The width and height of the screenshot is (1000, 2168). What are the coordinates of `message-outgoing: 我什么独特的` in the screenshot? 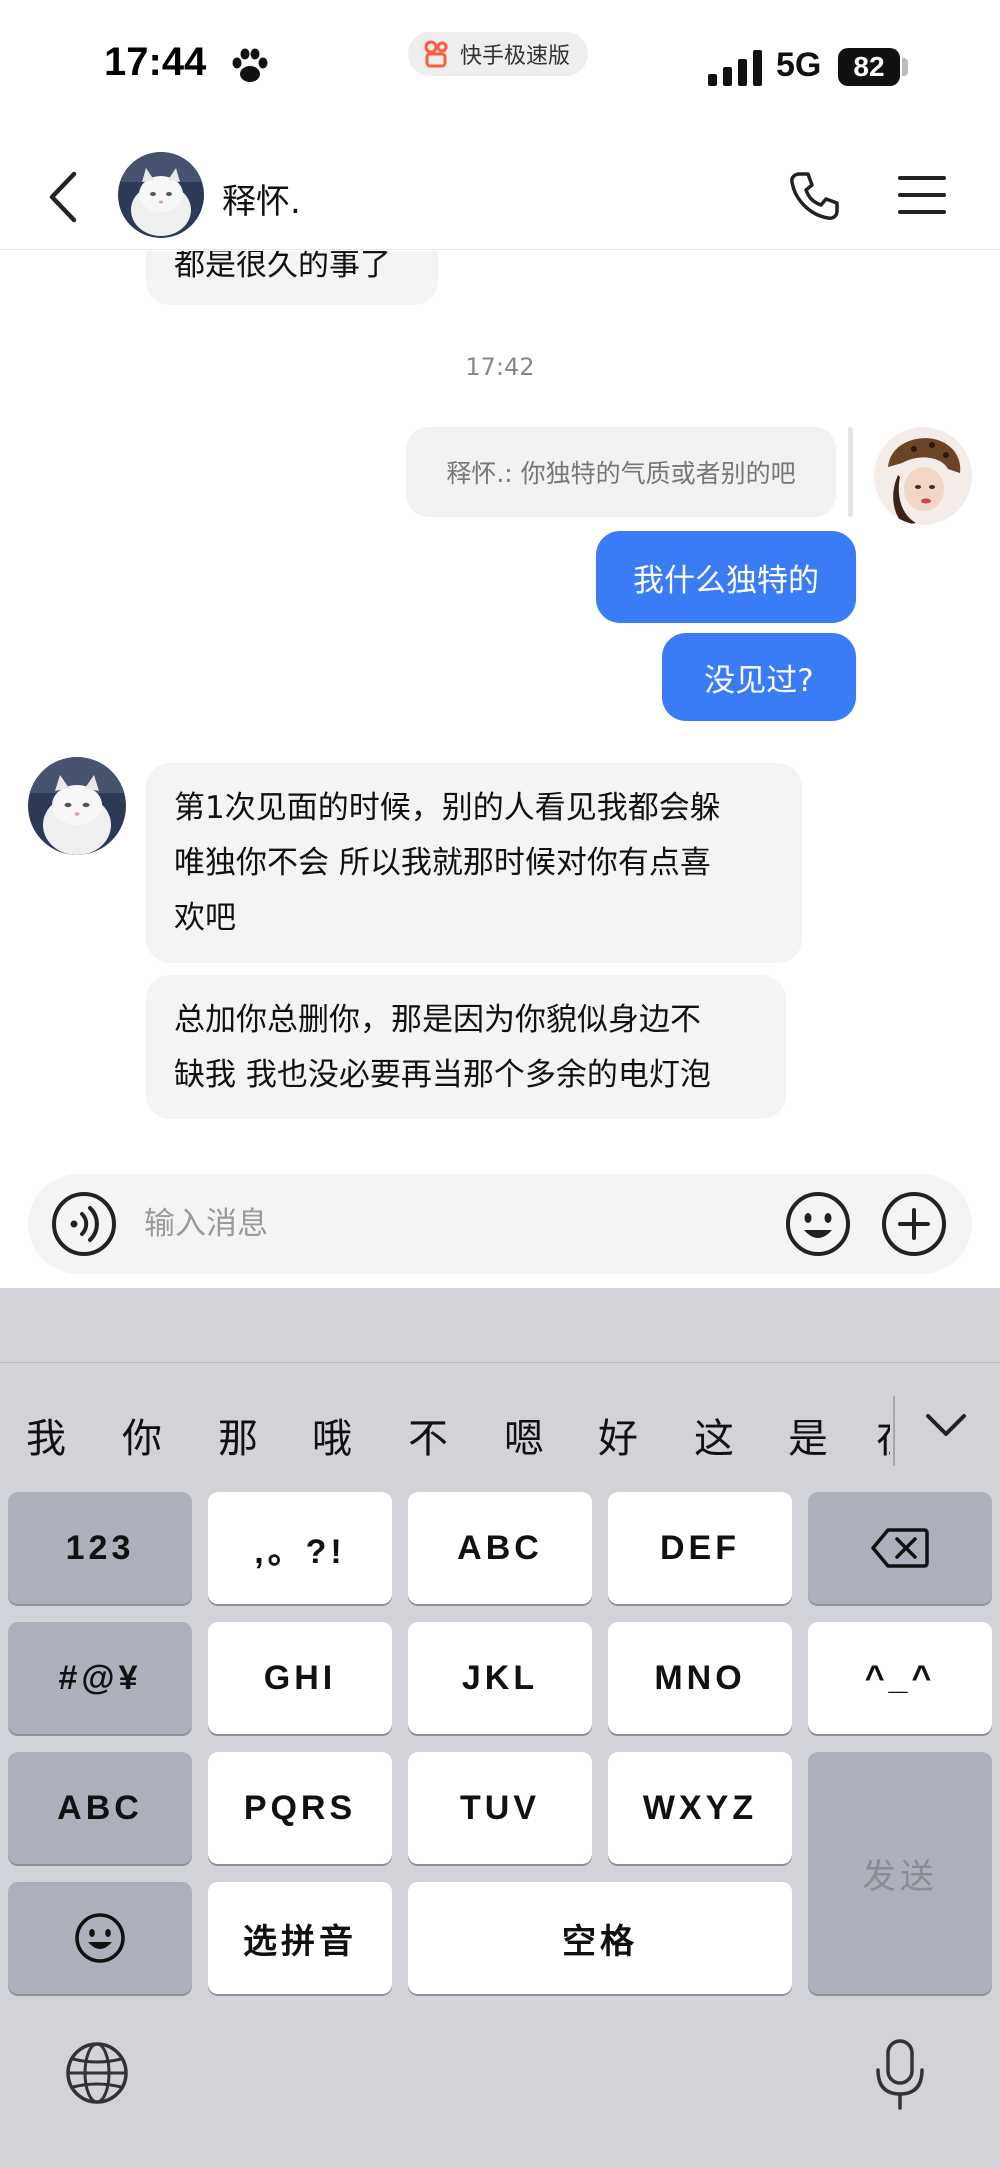 It's located at (726, 577).